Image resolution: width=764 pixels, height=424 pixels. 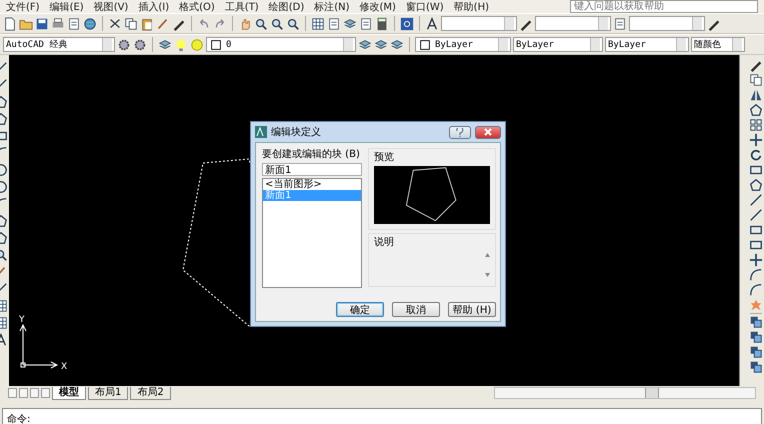 What do you see at coordinates (664, 6) in the screenshot?
I see `help-search-field: 键入问题以获取帮助` at bounding box center [664, 6].